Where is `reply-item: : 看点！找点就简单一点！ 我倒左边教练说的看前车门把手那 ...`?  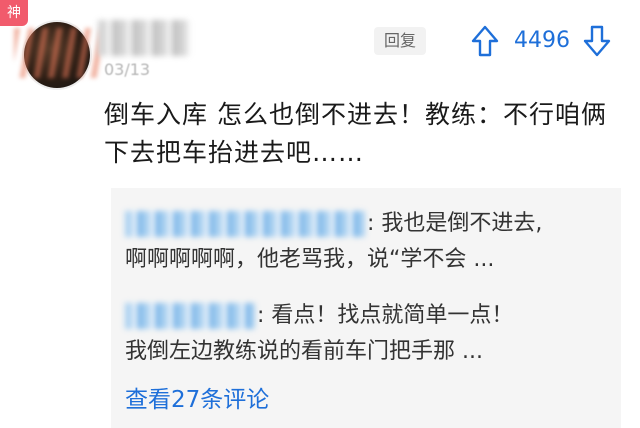
reply-item: : 看点！找点就简单一点！ 我倒左边教练说的看前车门把手那 ... is located at coordinates (365, 334).